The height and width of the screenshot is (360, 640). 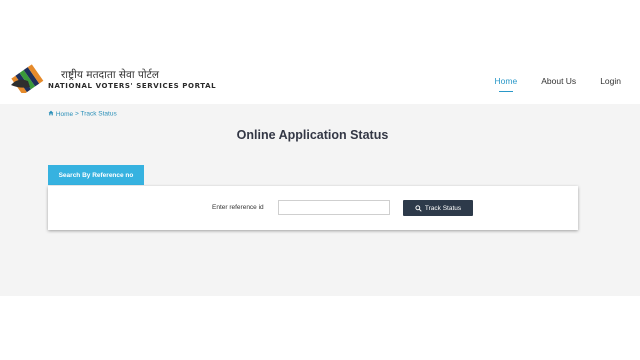 I want to click on breadcrumb-current: Track Status, so click(x=98, y=114).